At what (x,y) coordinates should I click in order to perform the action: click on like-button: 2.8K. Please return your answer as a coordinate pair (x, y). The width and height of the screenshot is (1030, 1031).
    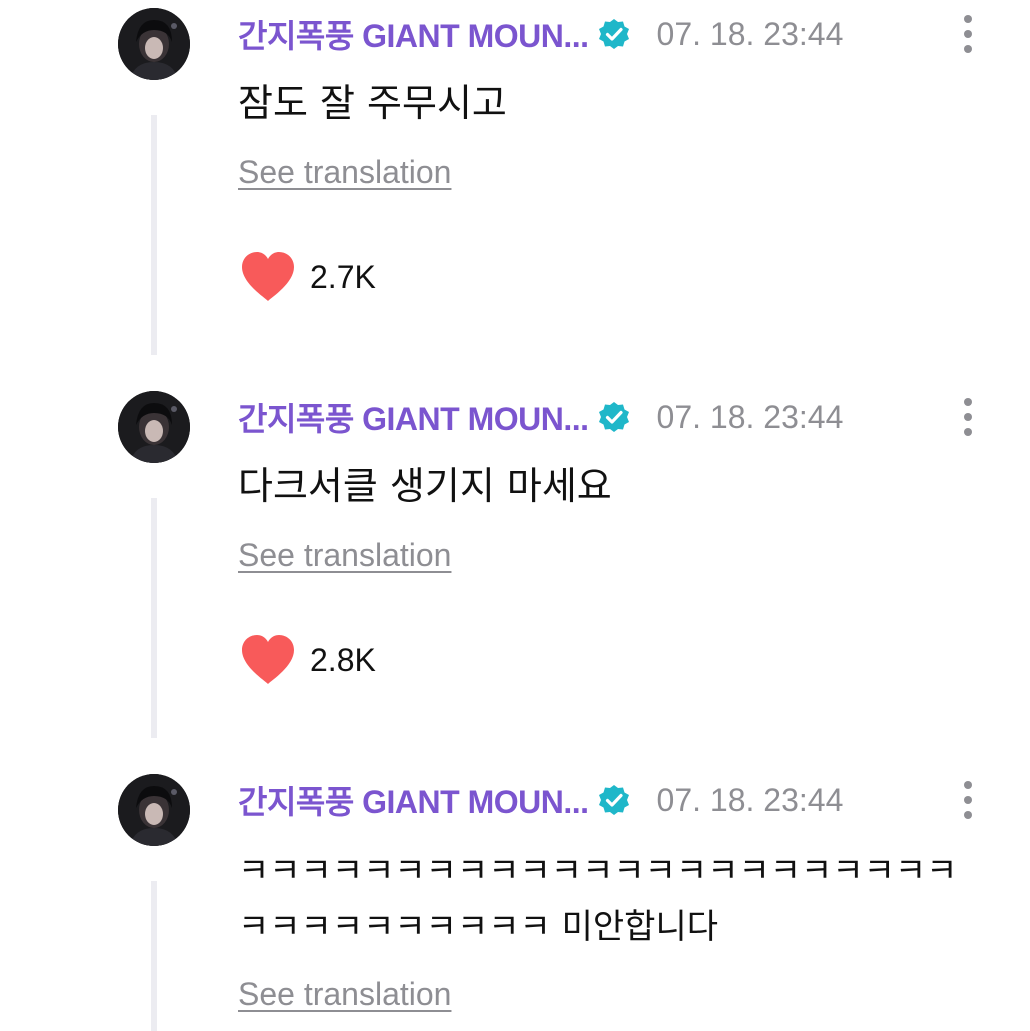
    Looking at the image, I should click on (308, 660).